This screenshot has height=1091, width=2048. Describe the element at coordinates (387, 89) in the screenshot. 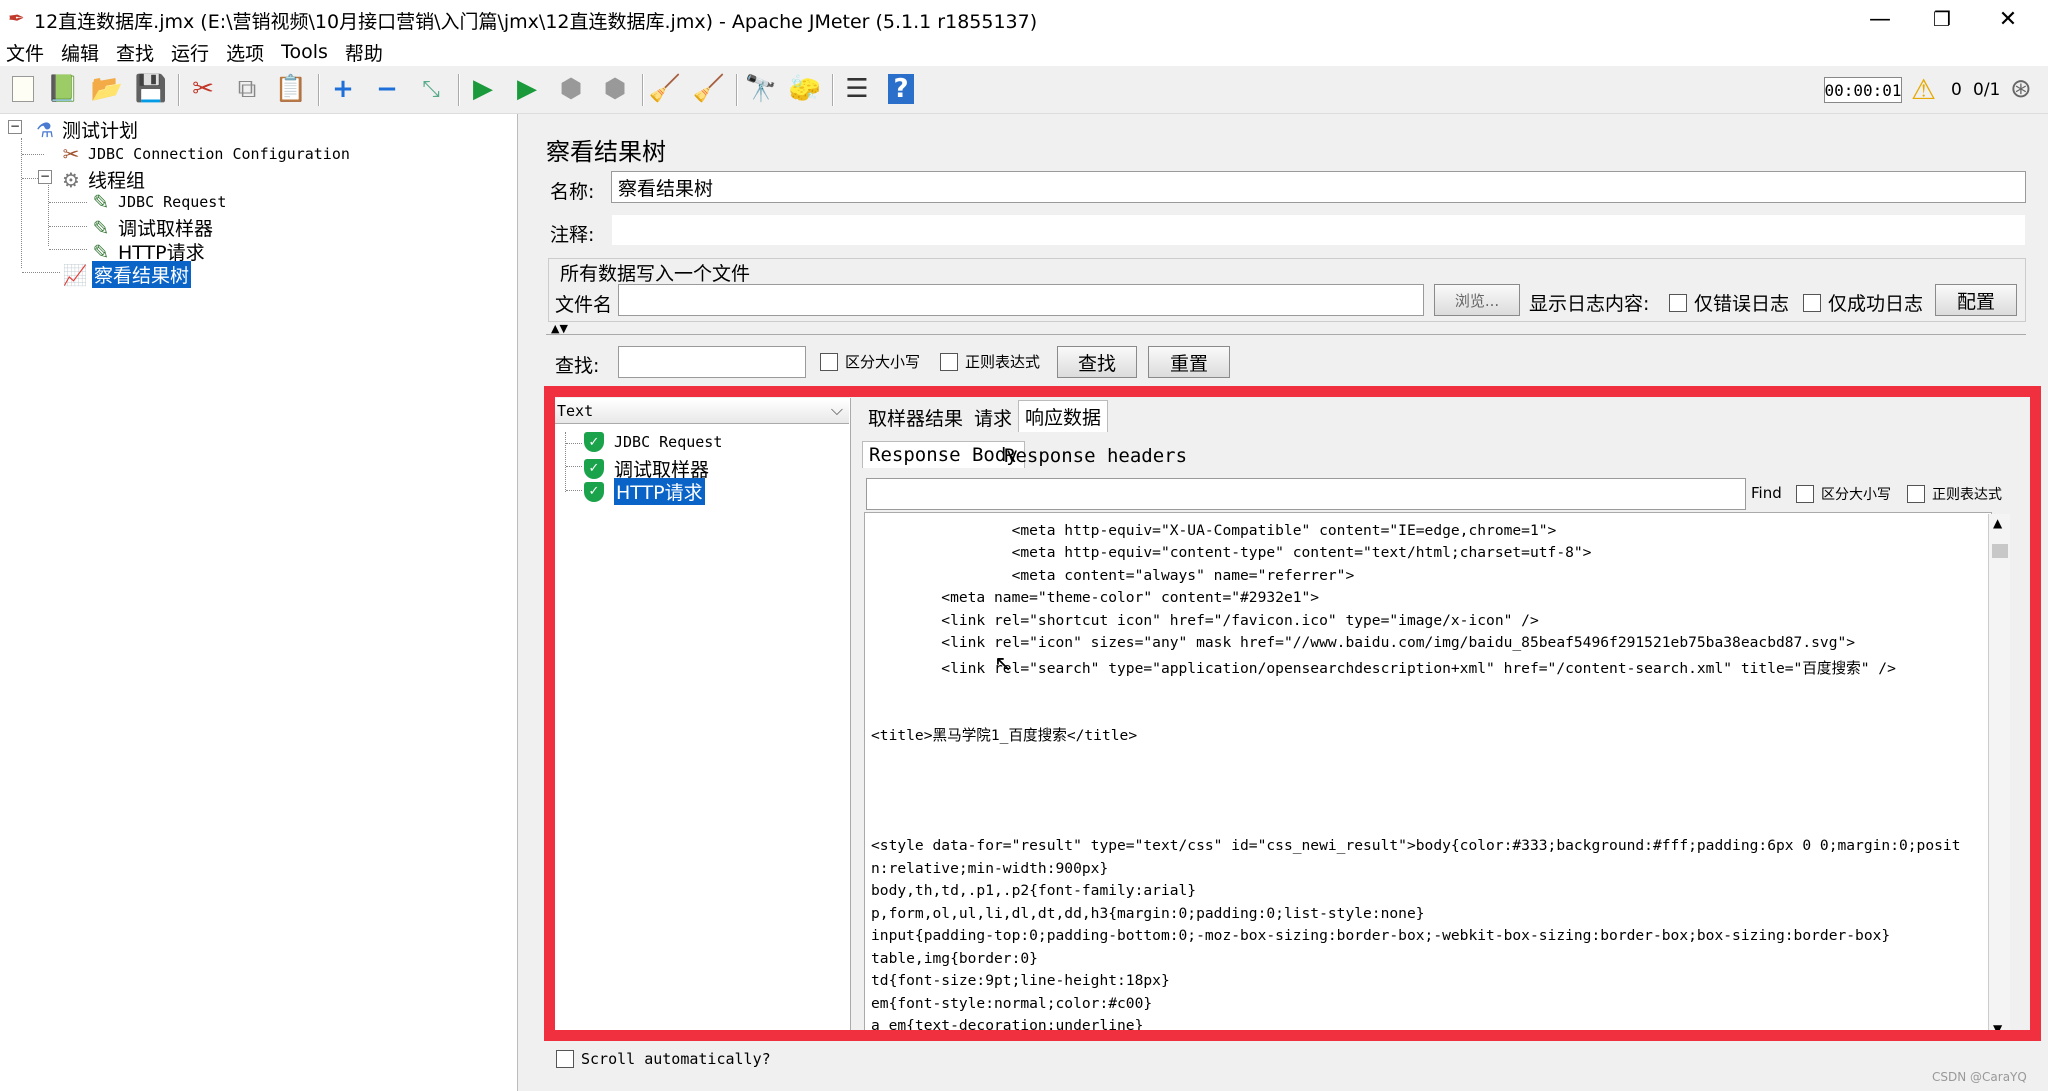

I see `collapse-icon: −` at that location.